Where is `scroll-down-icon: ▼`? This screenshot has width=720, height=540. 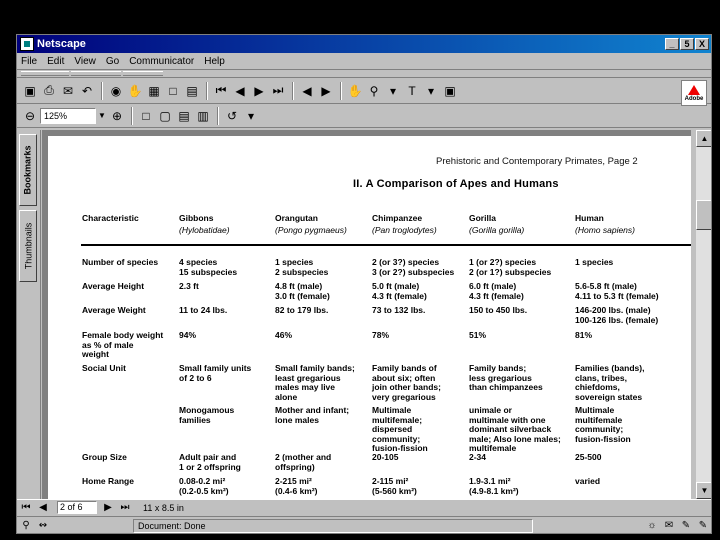 scroll-down-icon: ▼ is located at coordinates (703, 490).